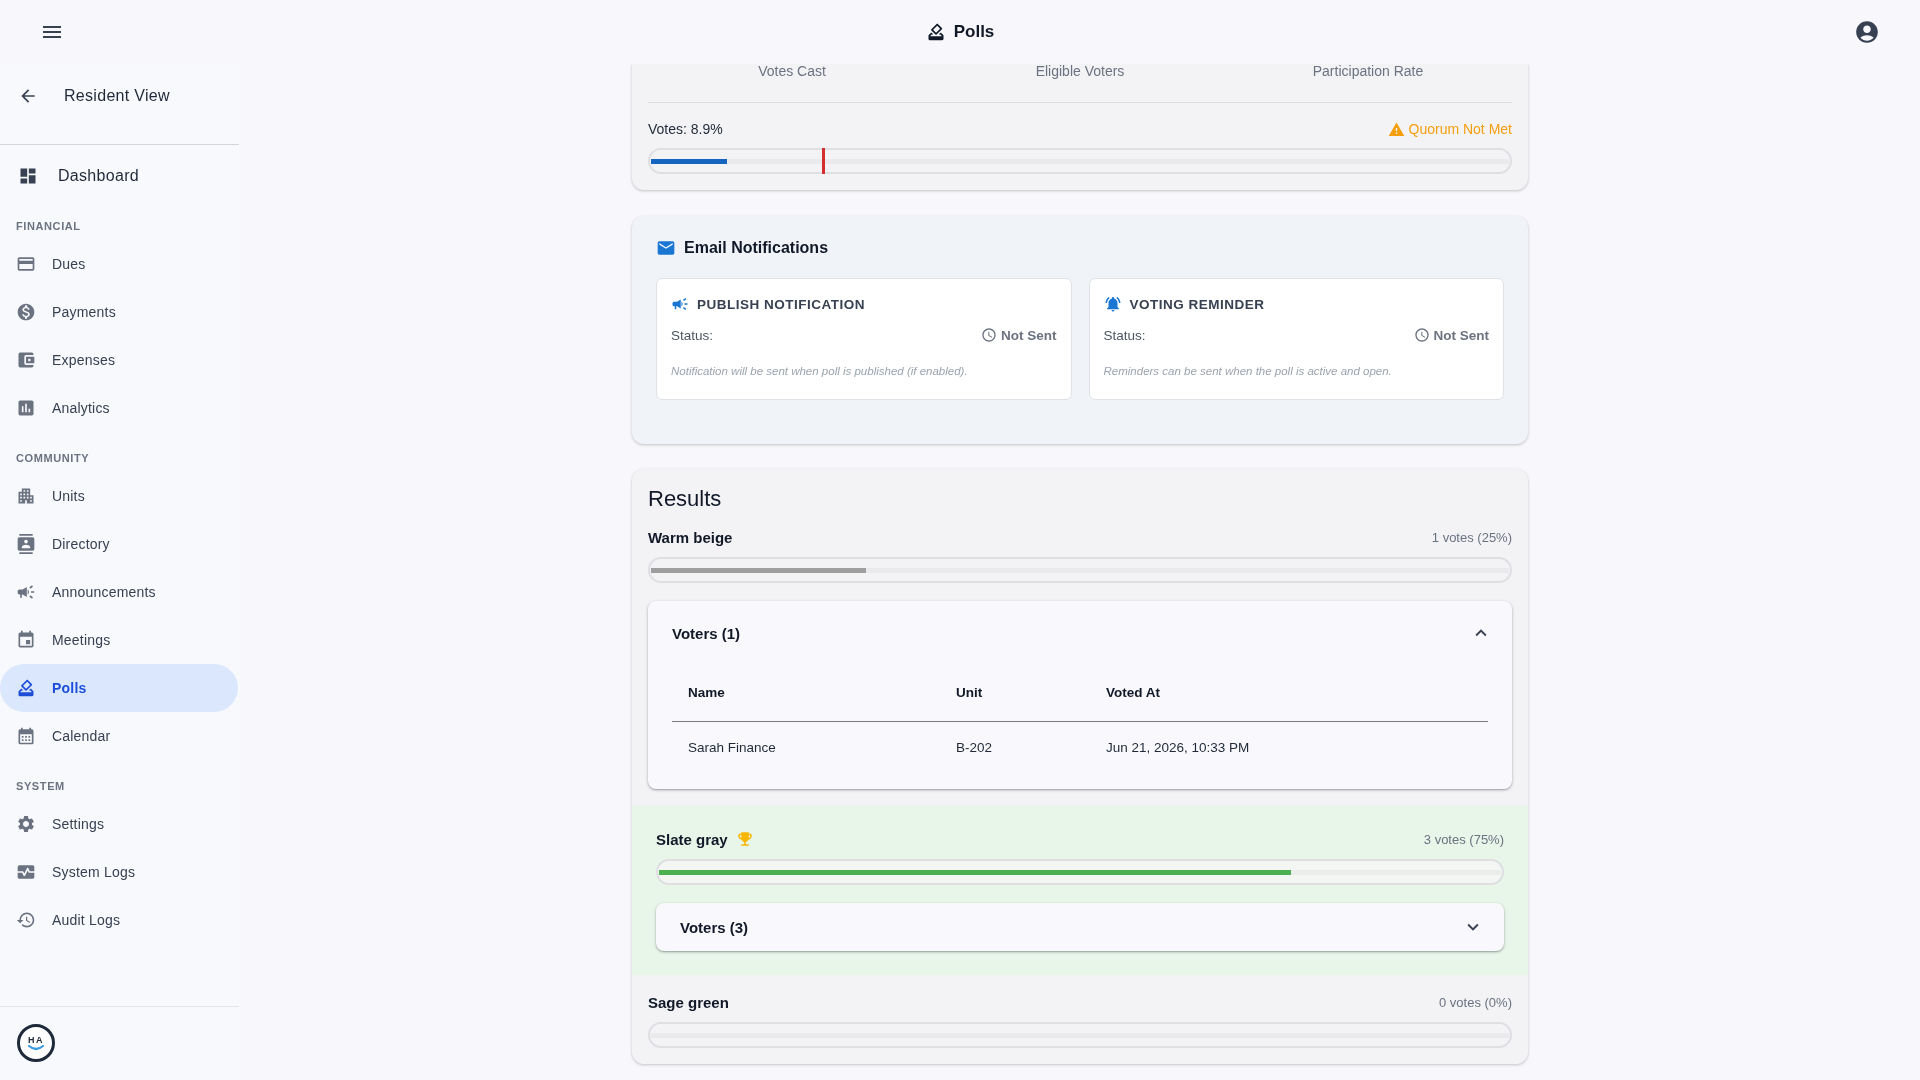  Describe the element at coordinates (806, 747) in the screenshot. I see `table-cell: Sarah Finance` at that location.